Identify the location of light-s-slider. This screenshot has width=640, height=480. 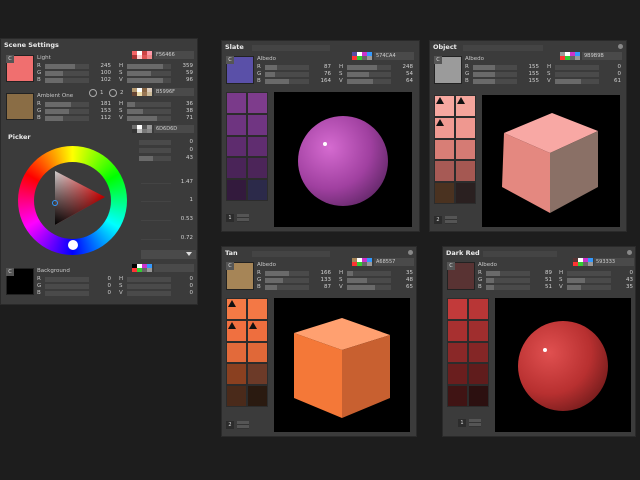
(149, 73).